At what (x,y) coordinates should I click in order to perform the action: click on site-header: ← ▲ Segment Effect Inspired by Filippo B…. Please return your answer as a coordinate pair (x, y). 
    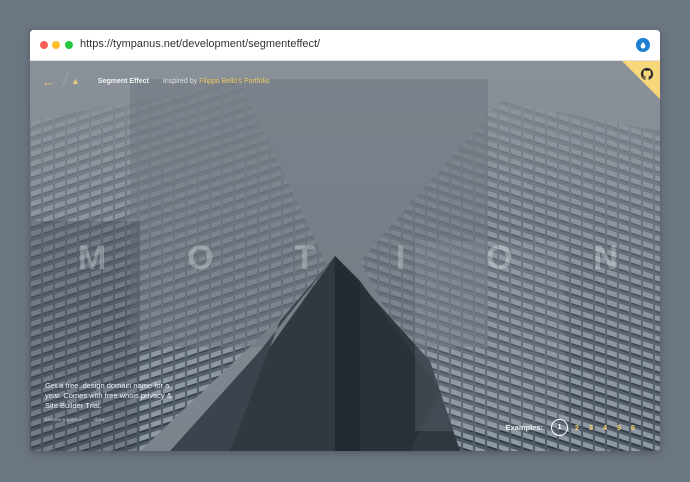
    Looking at the image, I should click on (156, 81).